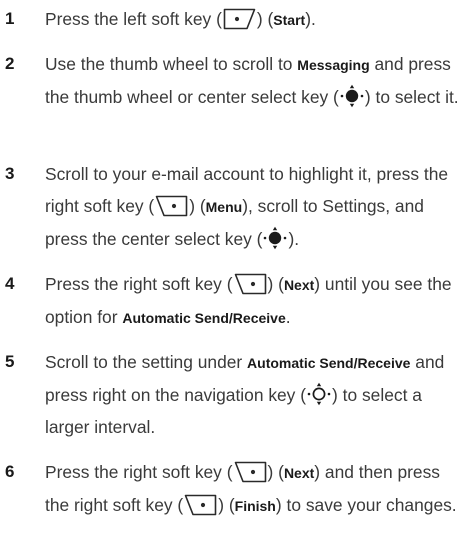 Image resolution: width=466 pixels, height=543 pixels. What do you see at coordinates (10, 173) in the screenshot?
I see `step-number: 3` at bounding box center [10, 173].